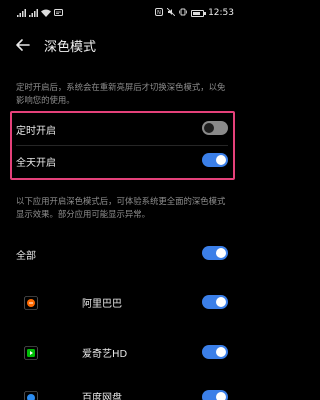 This screenshot has height=400, width=320. I want to click on all-apps-label: 全部, so click(26, 256).